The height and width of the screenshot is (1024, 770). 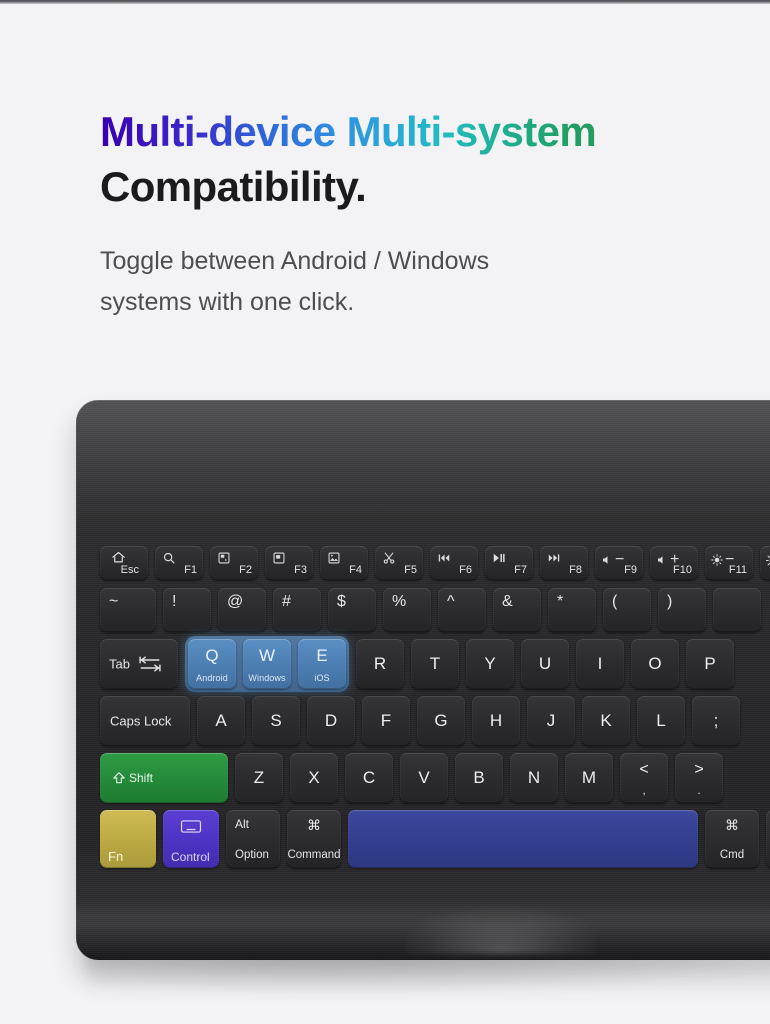 I want to click on key-p: P, so click(x=710, y=664).